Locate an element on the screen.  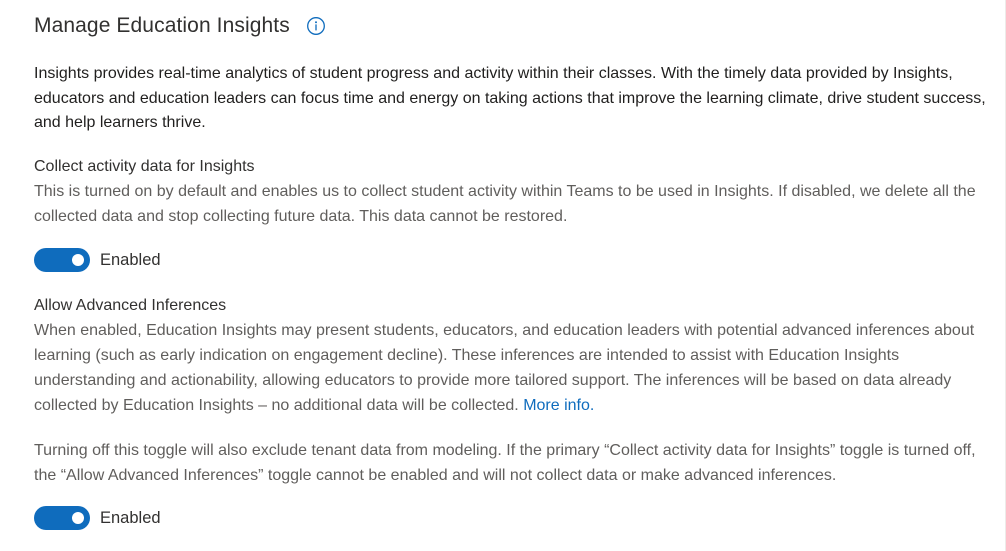
page-header: Manage Education Insights is located at coordinates (180, 26).